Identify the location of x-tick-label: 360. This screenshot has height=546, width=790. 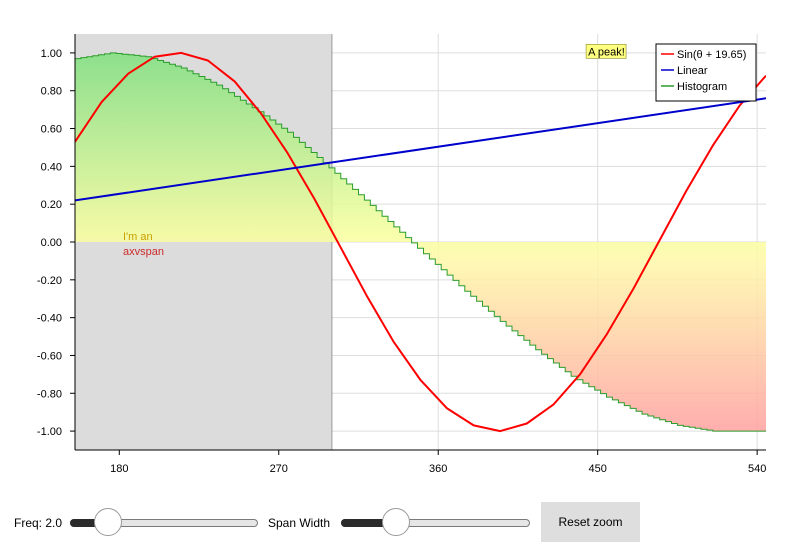
(438, 469).